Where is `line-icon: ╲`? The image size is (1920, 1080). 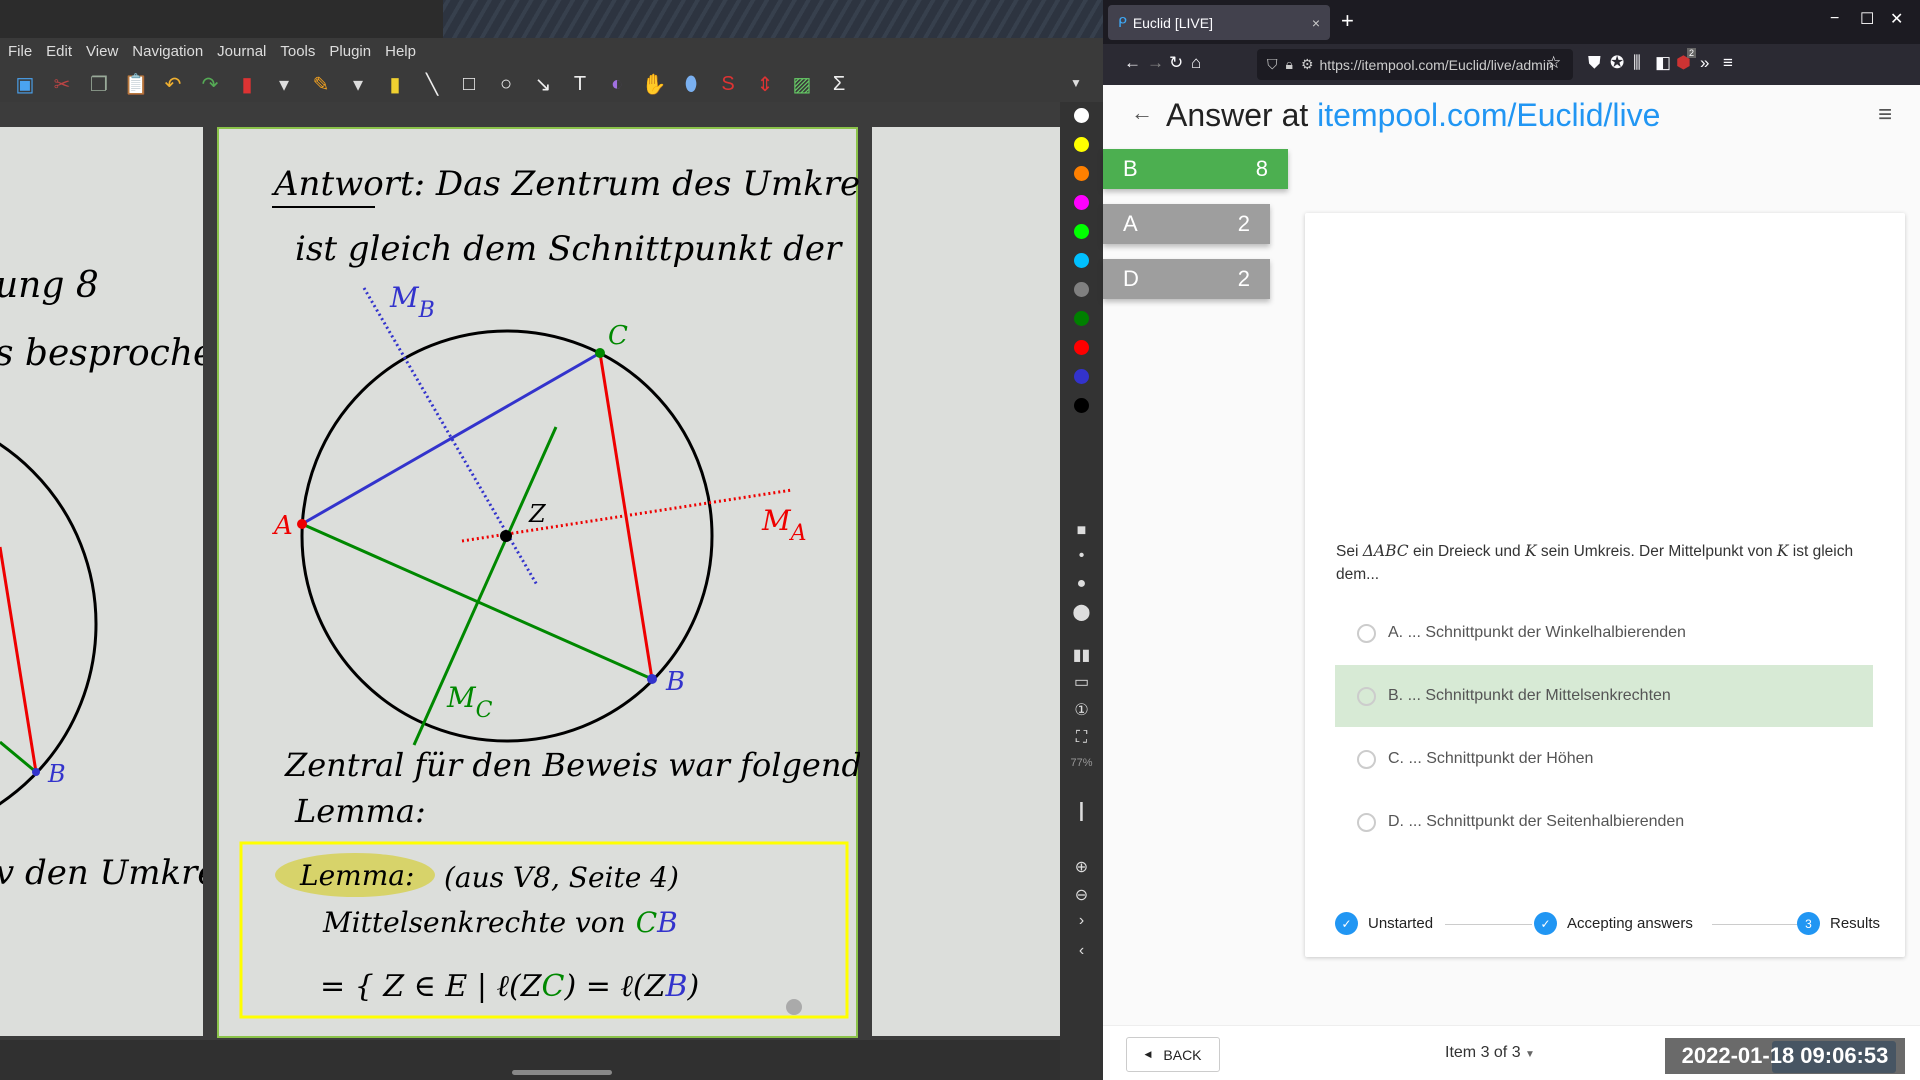 line-icon: ╲ is located at coordinates (432, 84).